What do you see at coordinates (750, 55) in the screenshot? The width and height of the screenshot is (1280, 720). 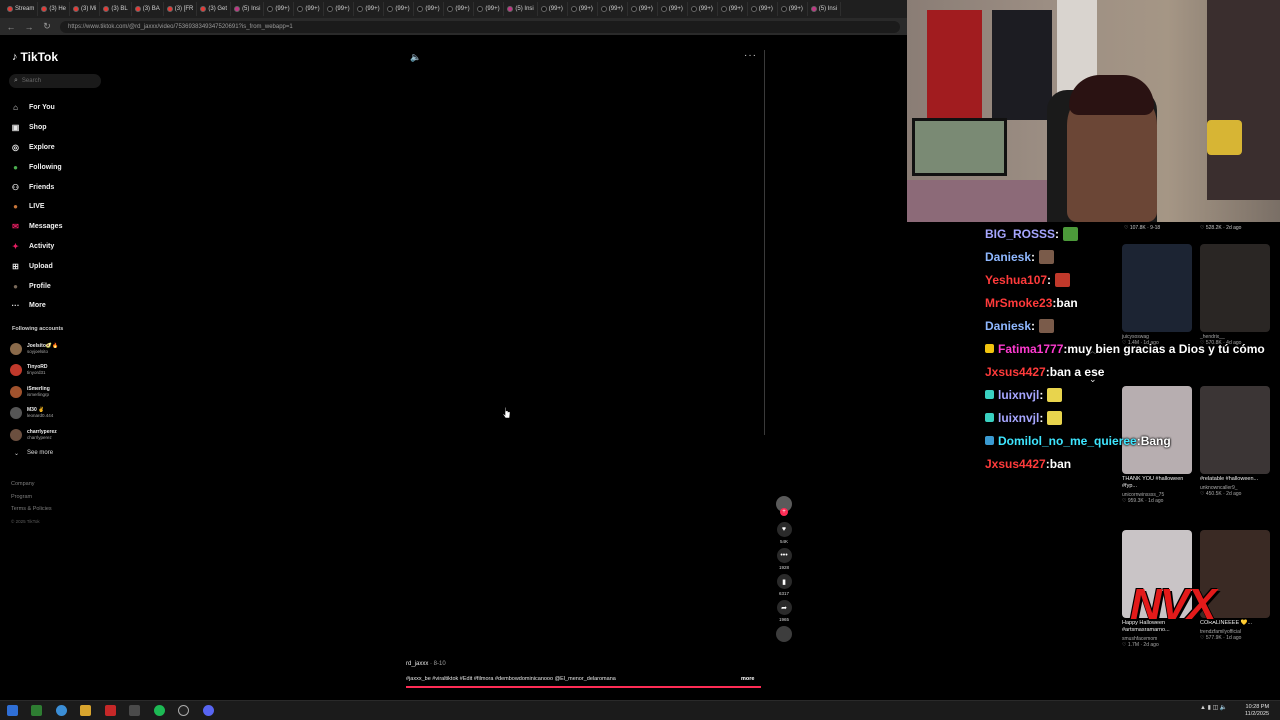 I see `more-options-icon: ···` at bounding box center [750, 55].